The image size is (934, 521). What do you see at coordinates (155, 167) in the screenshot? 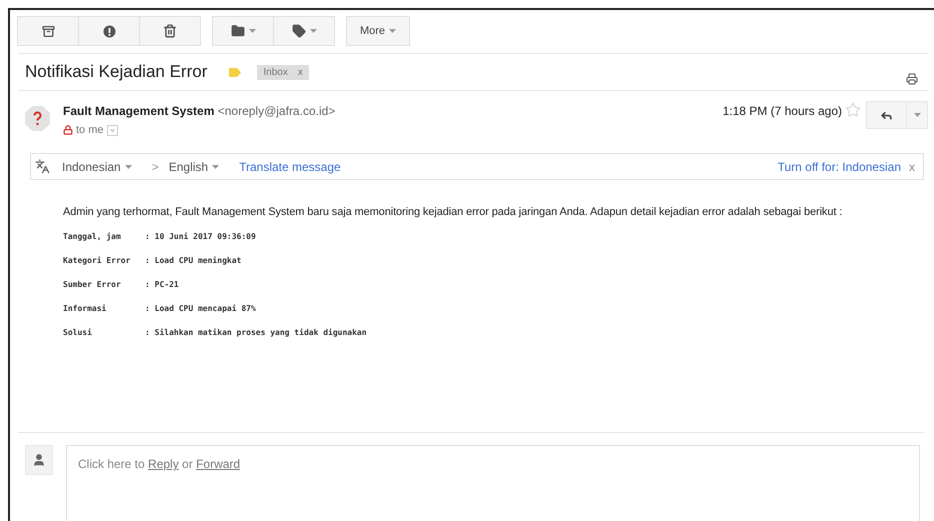
I see `arrow-text: >` at bounding box center [155, 167].